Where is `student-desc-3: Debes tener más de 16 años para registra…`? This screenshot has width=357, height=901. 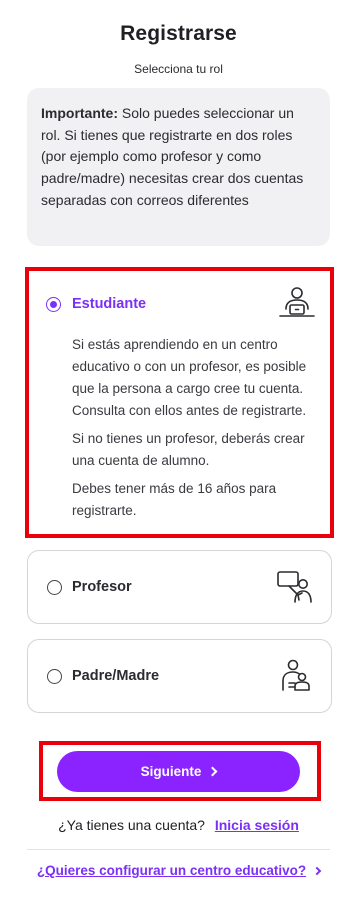 student-desc-3: Debes tener más de 16 años para registra… is located at coordinates (174, 499).